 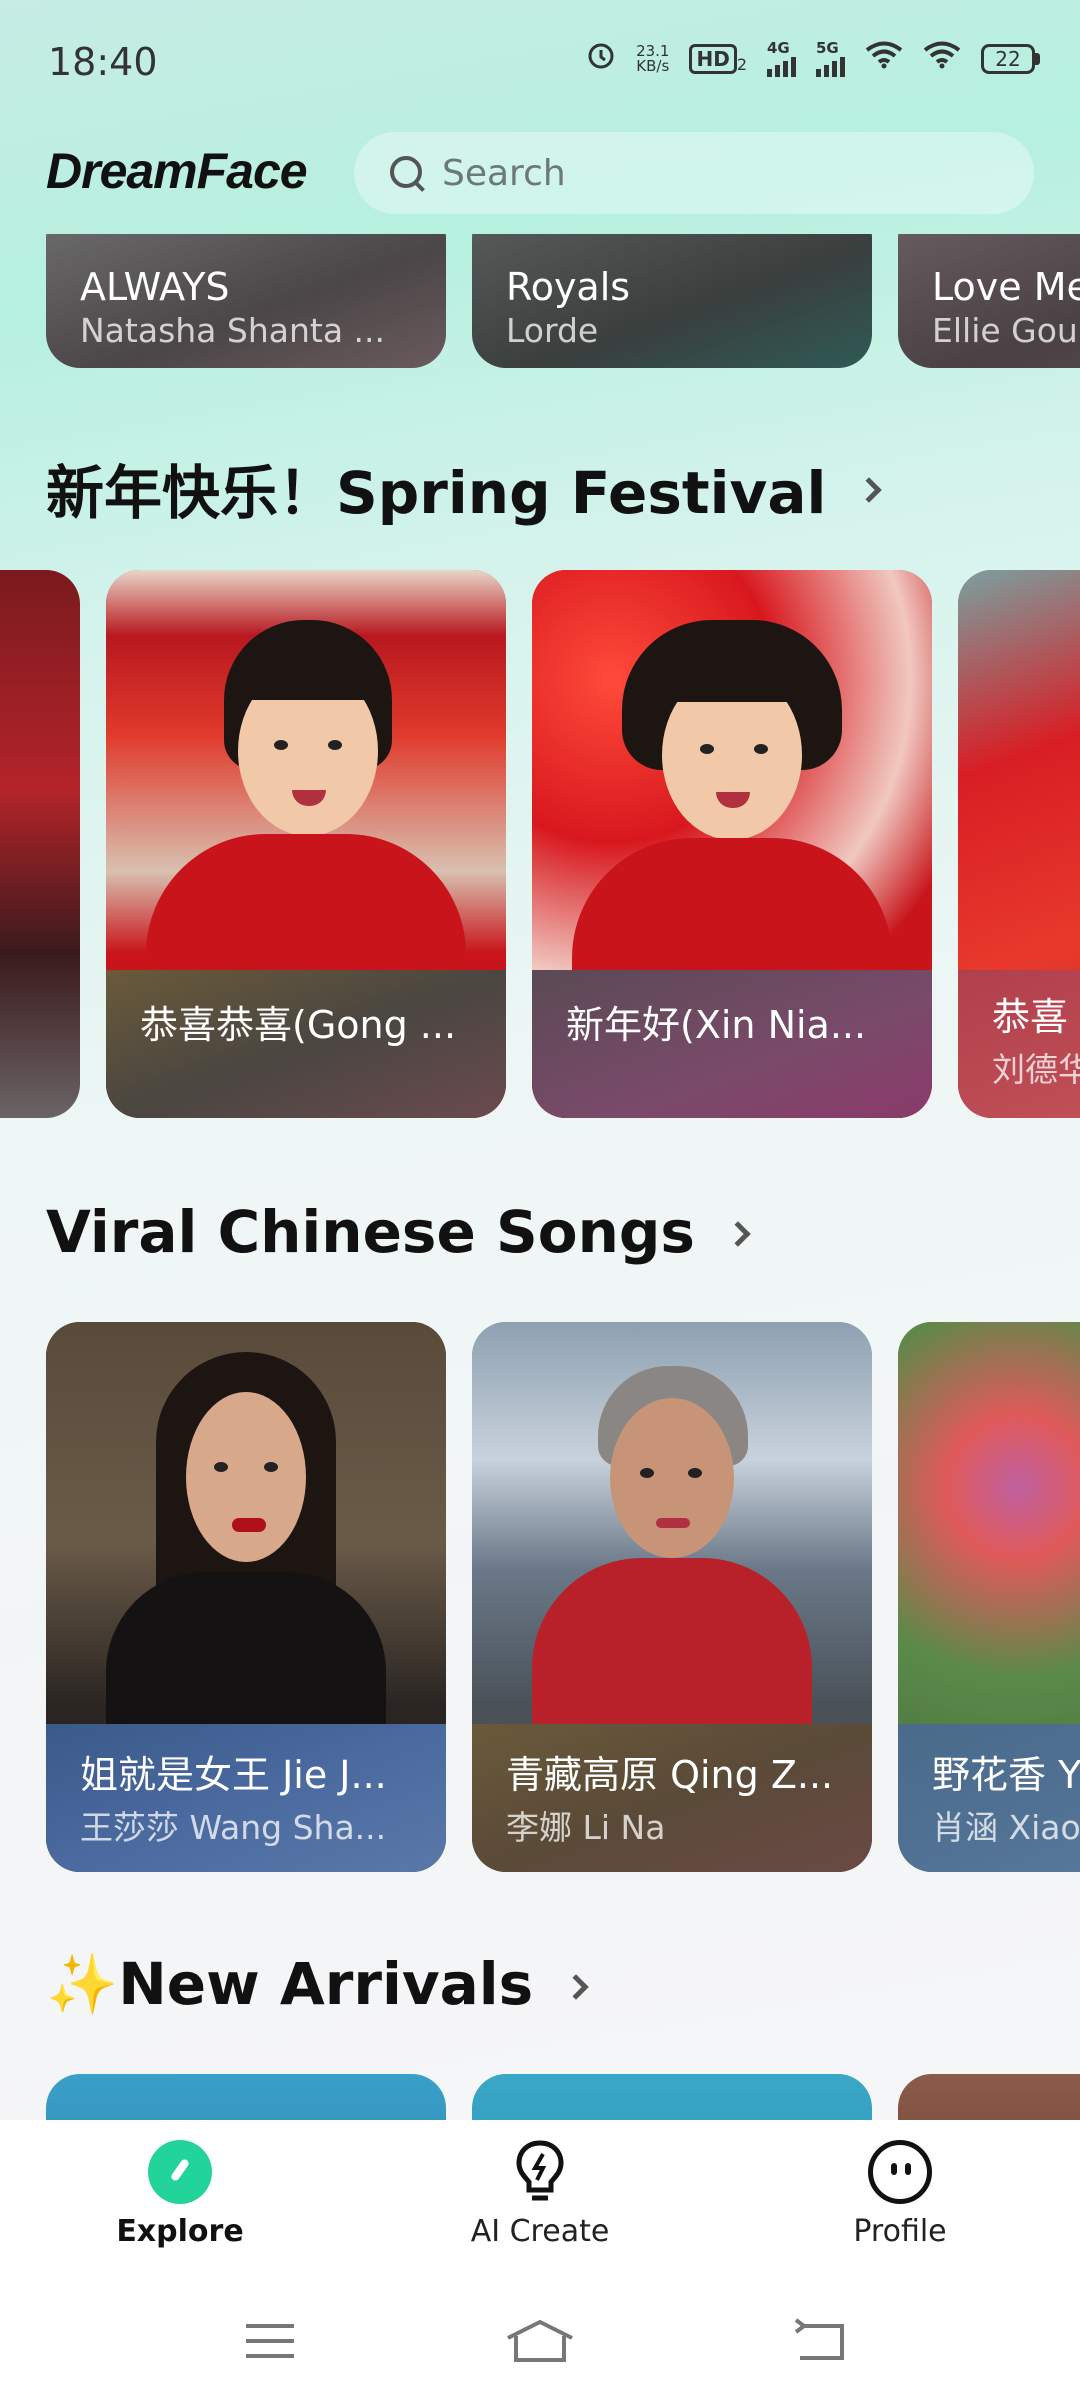 I want to click on system-nav-bar, so click(x=540, y=2344).